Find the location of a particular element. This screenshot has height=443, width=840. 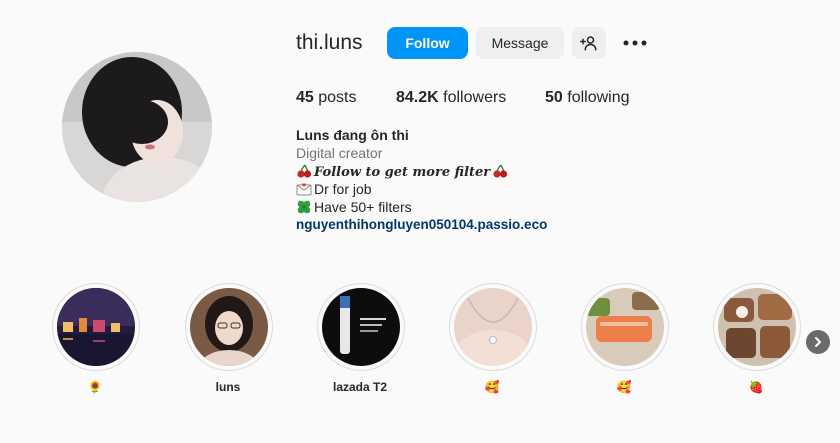

profile-username: thi.luns is located at coordinates (329, 42).